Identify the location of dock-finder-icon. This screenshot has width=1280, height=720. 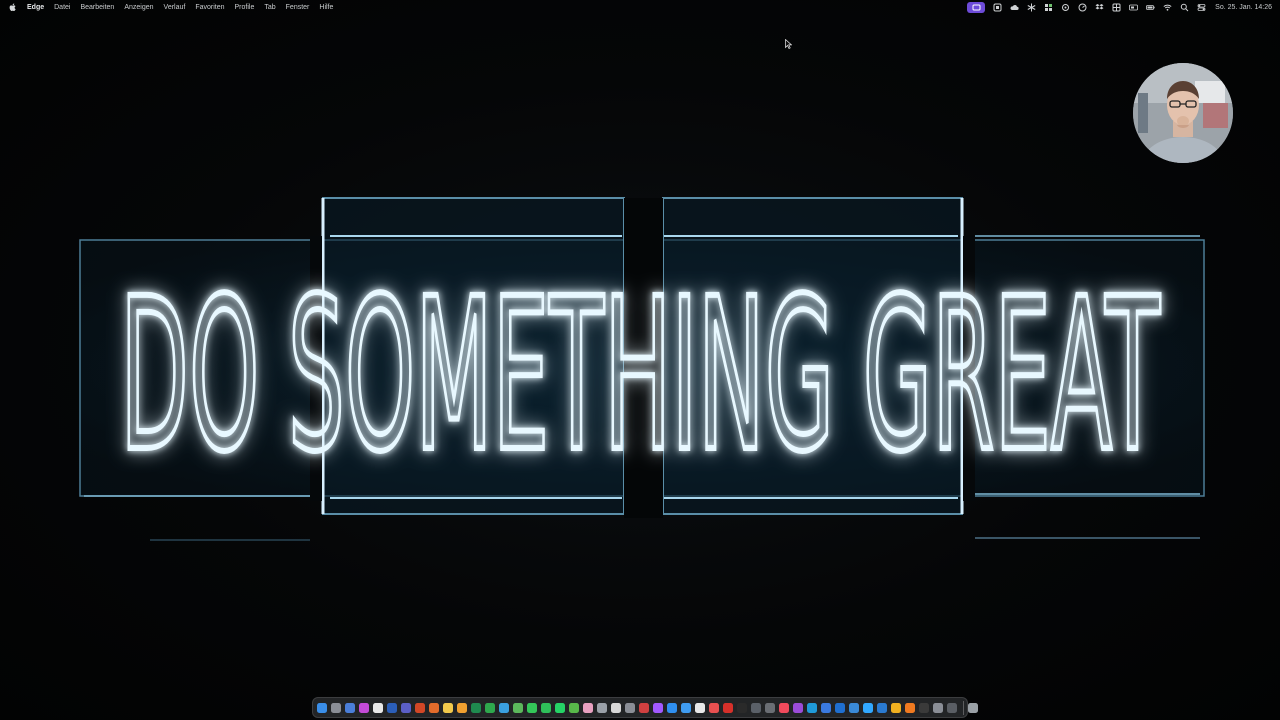
(322, 707).